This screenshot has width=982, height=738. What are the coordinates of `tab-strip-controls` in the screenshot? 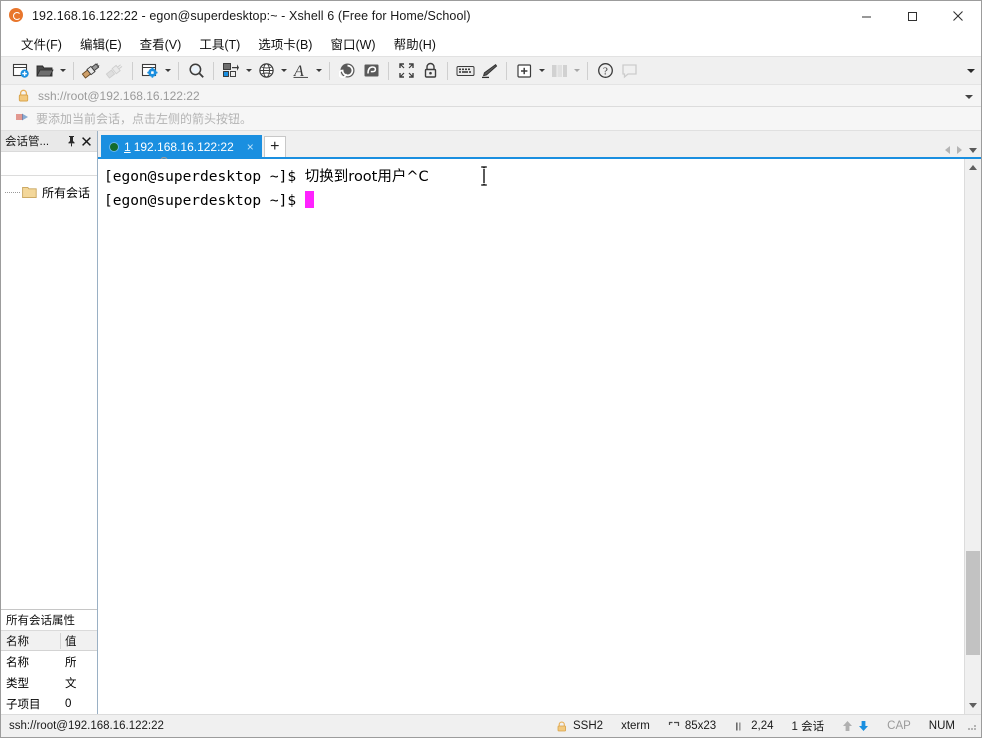 It's located at (961, 150).